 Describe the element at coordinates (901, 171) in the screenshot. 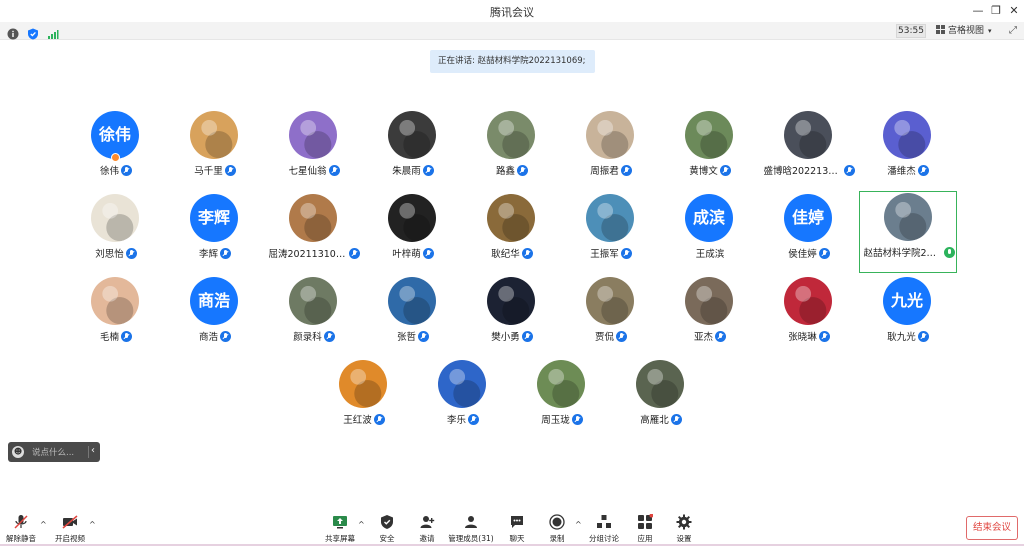

I see `participant-name: 潘维杰` at that location.